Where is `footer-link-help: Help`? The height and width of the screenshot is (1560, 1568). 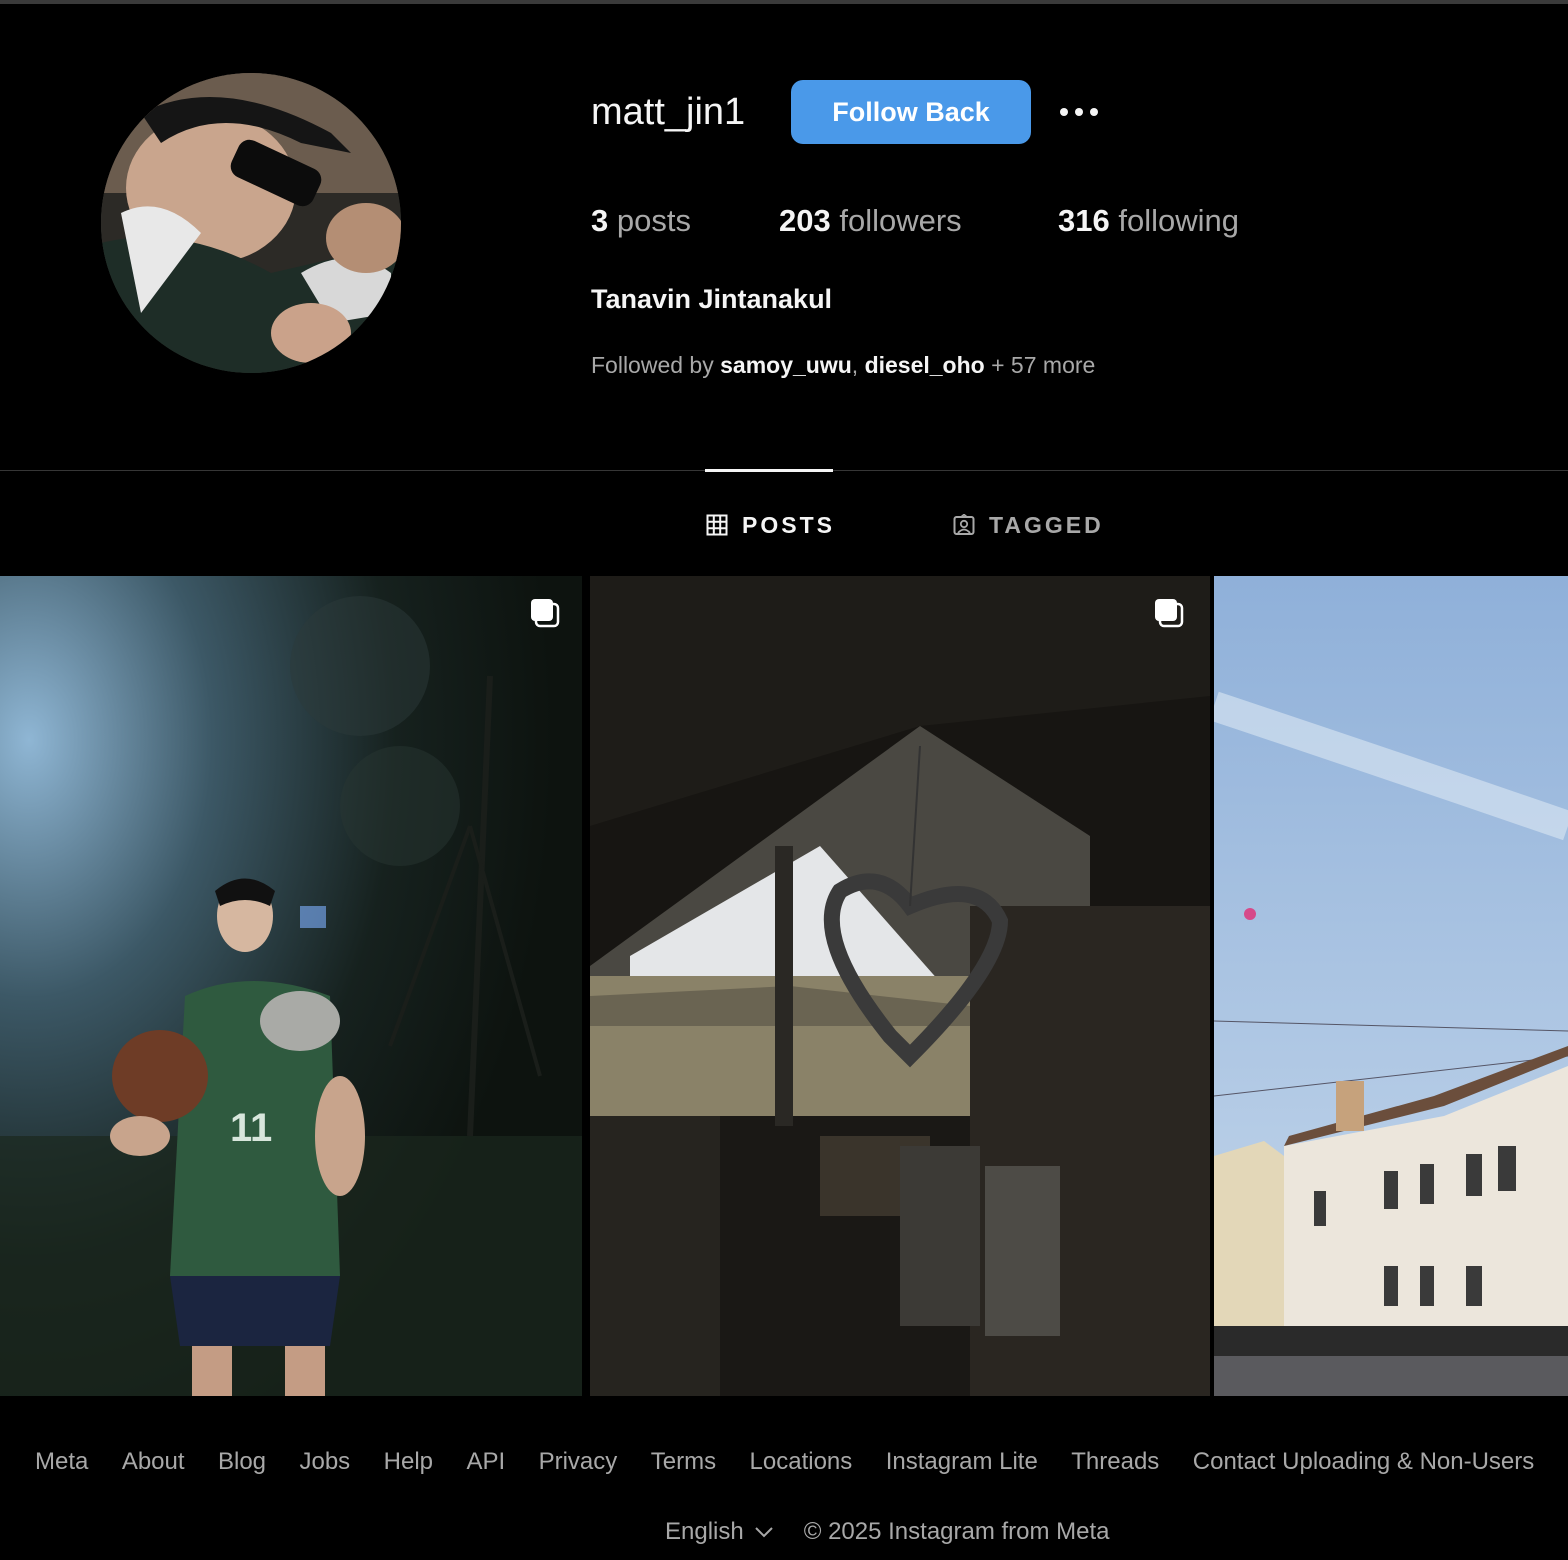
footer-link-help: Help is located at coordinates (408, 1461).